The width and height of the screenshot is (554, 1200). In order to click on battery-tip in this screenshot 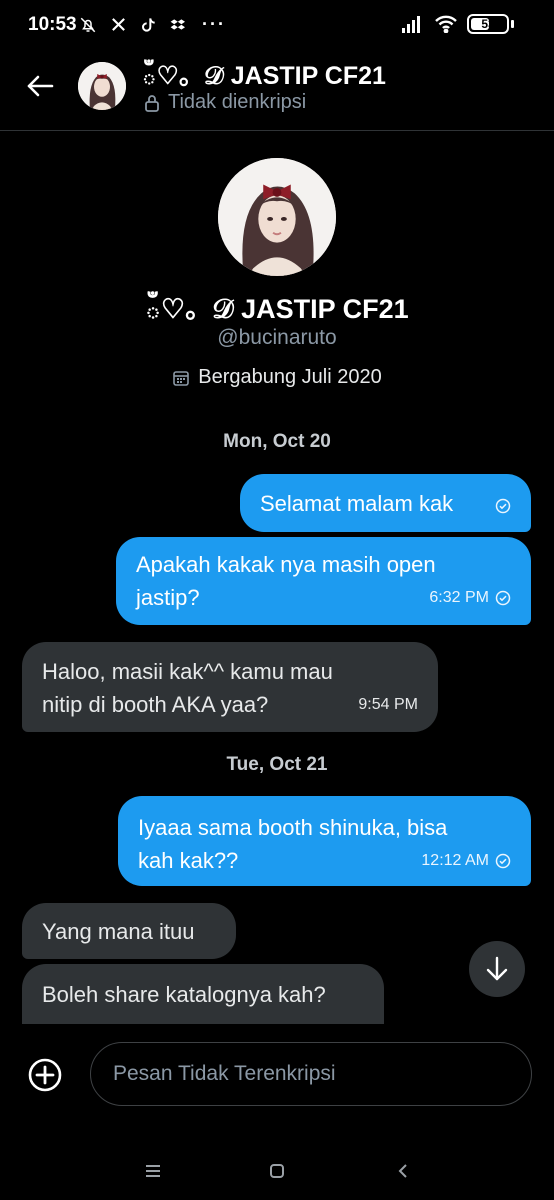, I will do `click(512, 24)`.